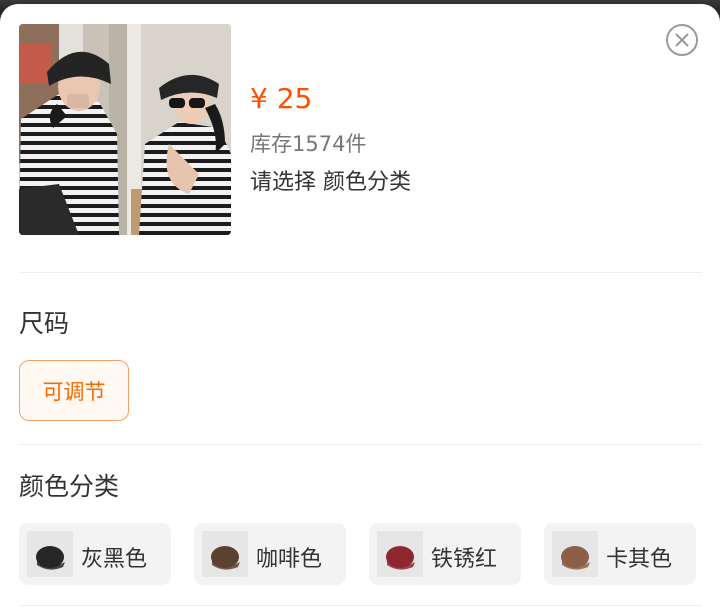 The width and height of the screenshot is (720, 611). I want to click on color-option-label: 卡其色, so click(639, 559).